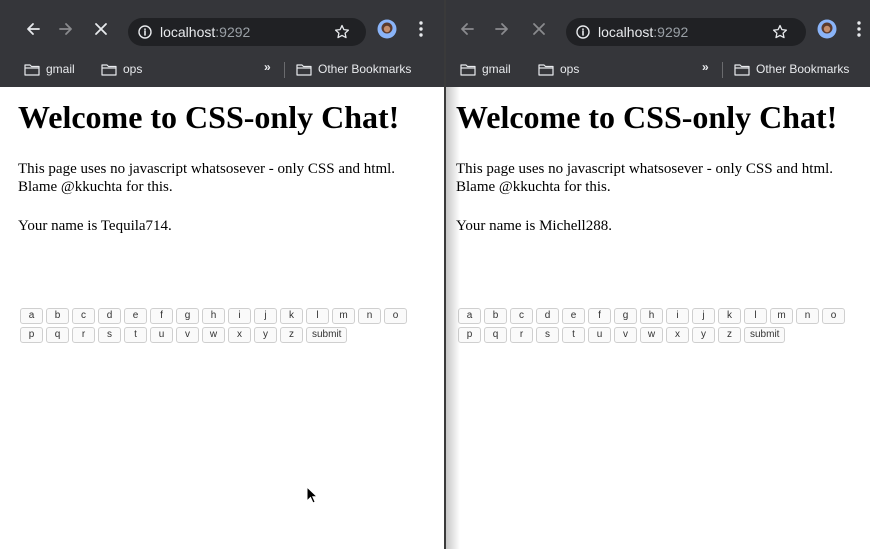  Describe the element at coordinates (95, 226) in the screenshot. I see `user-name-line: Your name is Tequila714.` at that location.